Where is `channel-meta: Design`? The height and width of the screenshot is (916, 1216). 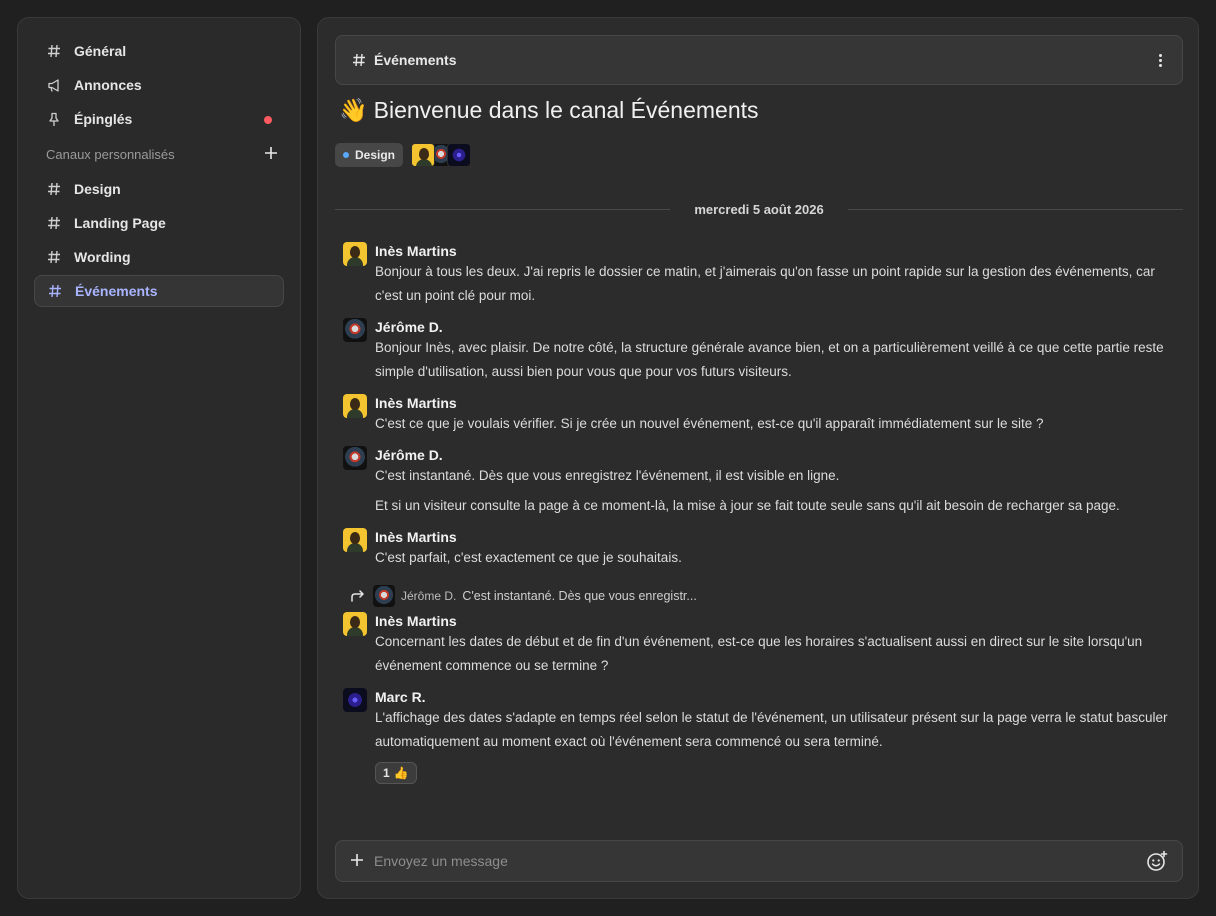 channel-meta: Design is located at coordinates (403, 155).